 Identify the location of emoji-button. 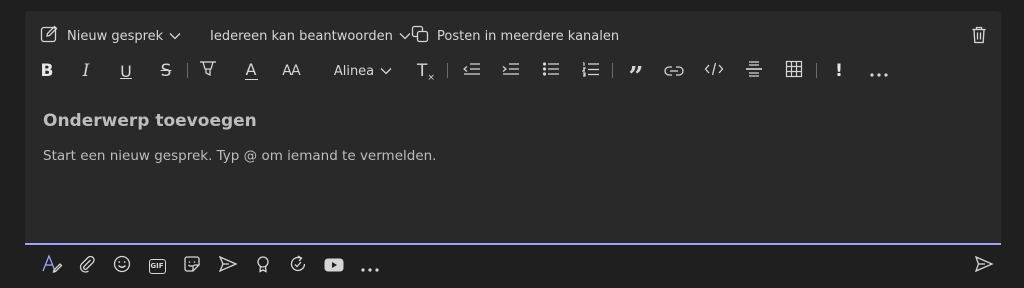
(122, 266).